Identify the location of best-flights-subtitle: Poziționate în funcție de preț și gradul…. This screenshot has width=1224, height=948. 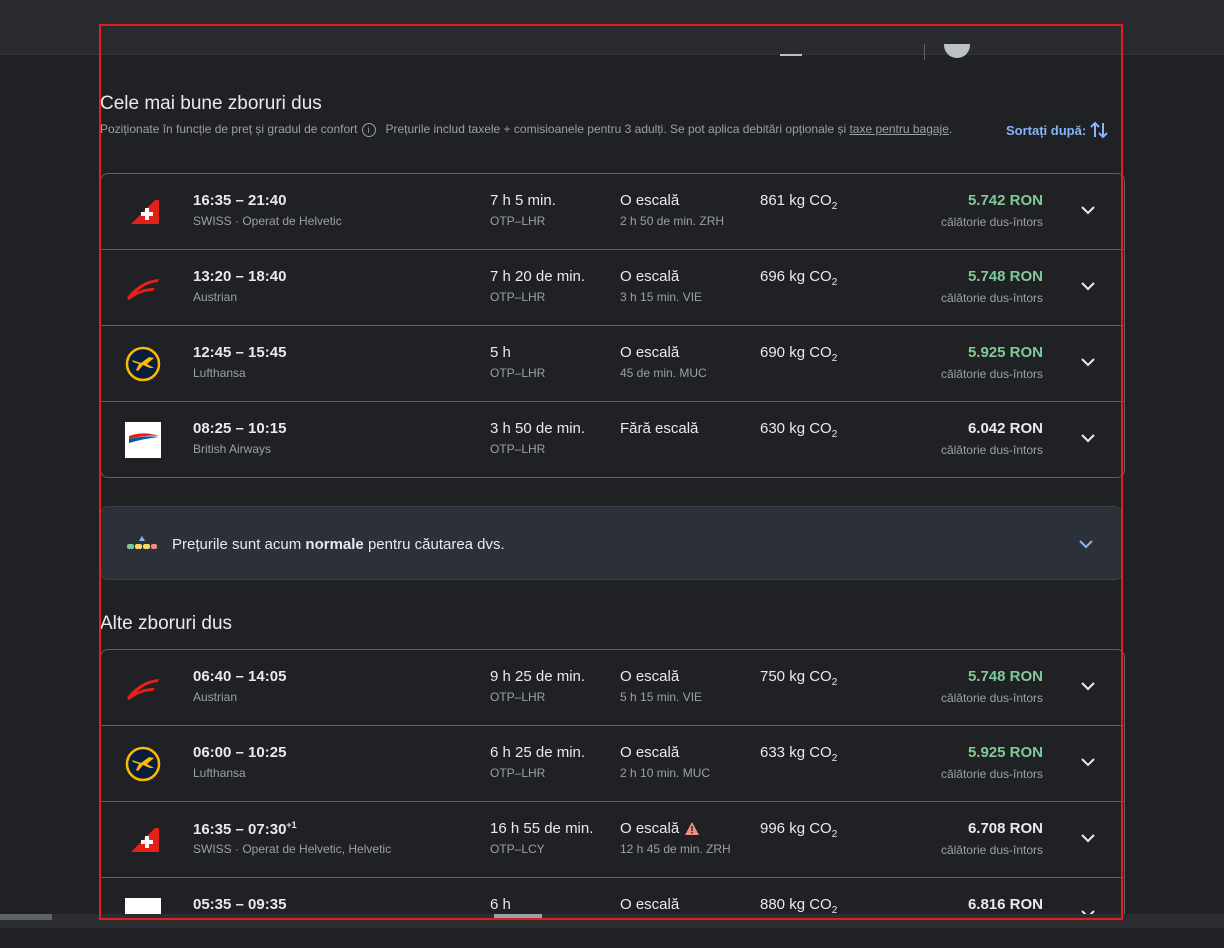
(540, 129).